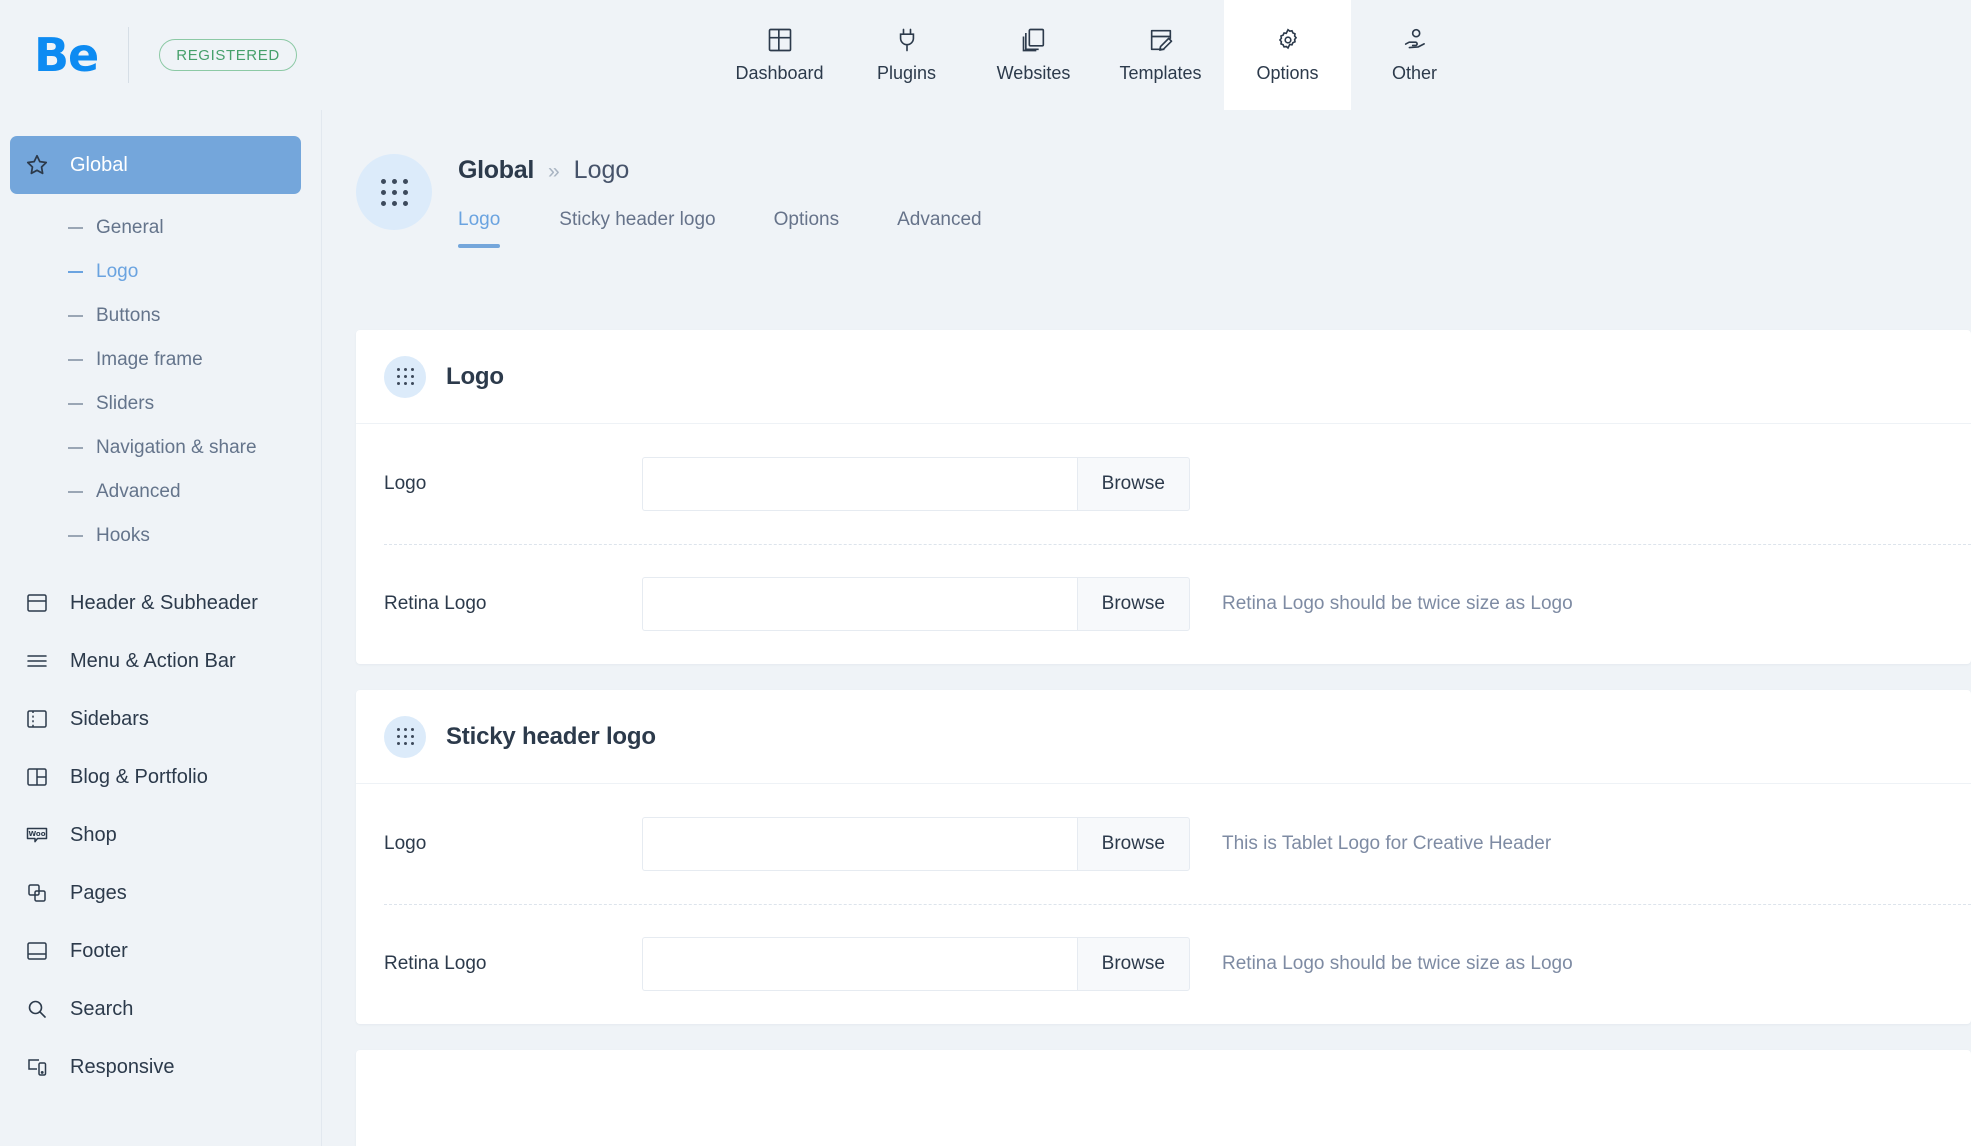 The image size is (1971, 1146). Describe the element at coordinates (1387, 843) in the screenshot. I see `field-hint: This is Tablet Logo for Creative Header` at that location.